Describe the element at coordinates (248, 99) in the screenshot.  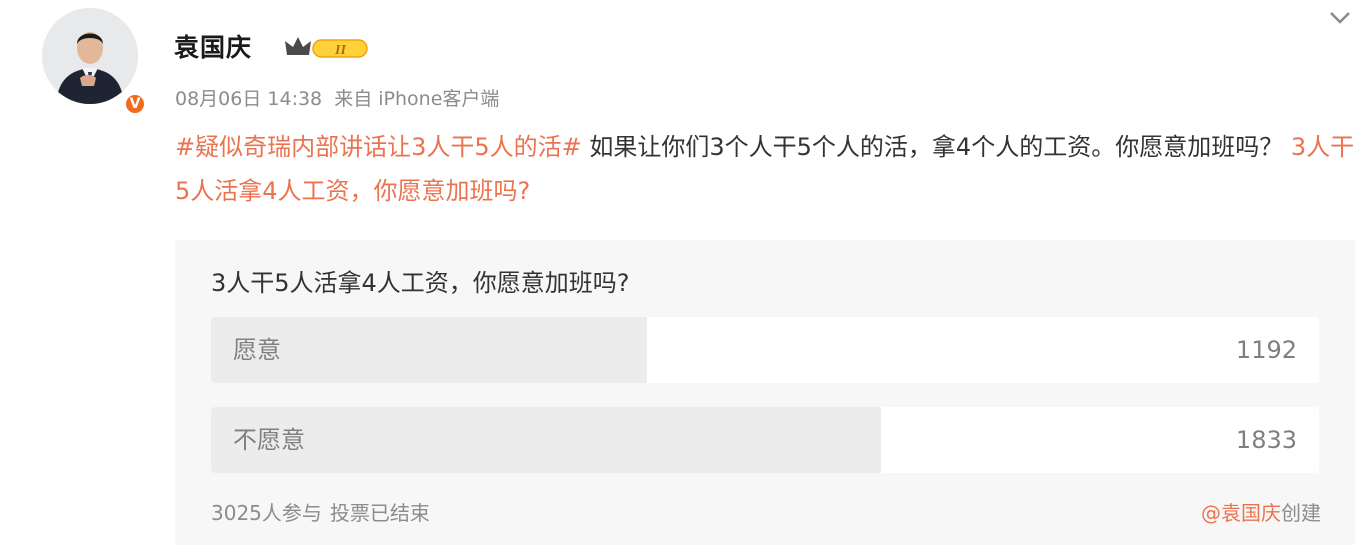
I see `post-date: 08月06日 14:38` at that location.